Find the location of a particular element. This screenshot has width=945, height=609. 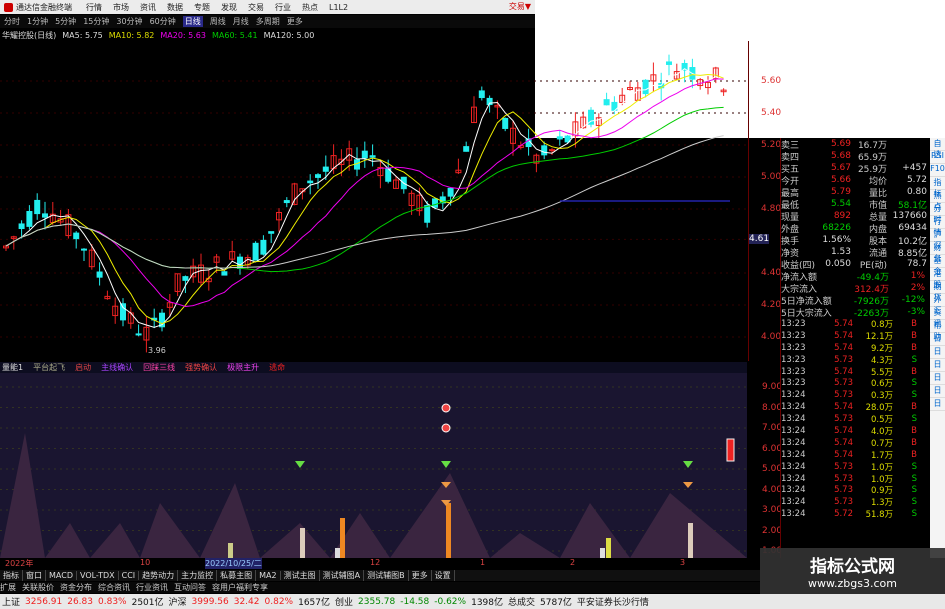

cy-index: 2355.78 is located at coordinates (377, 601).